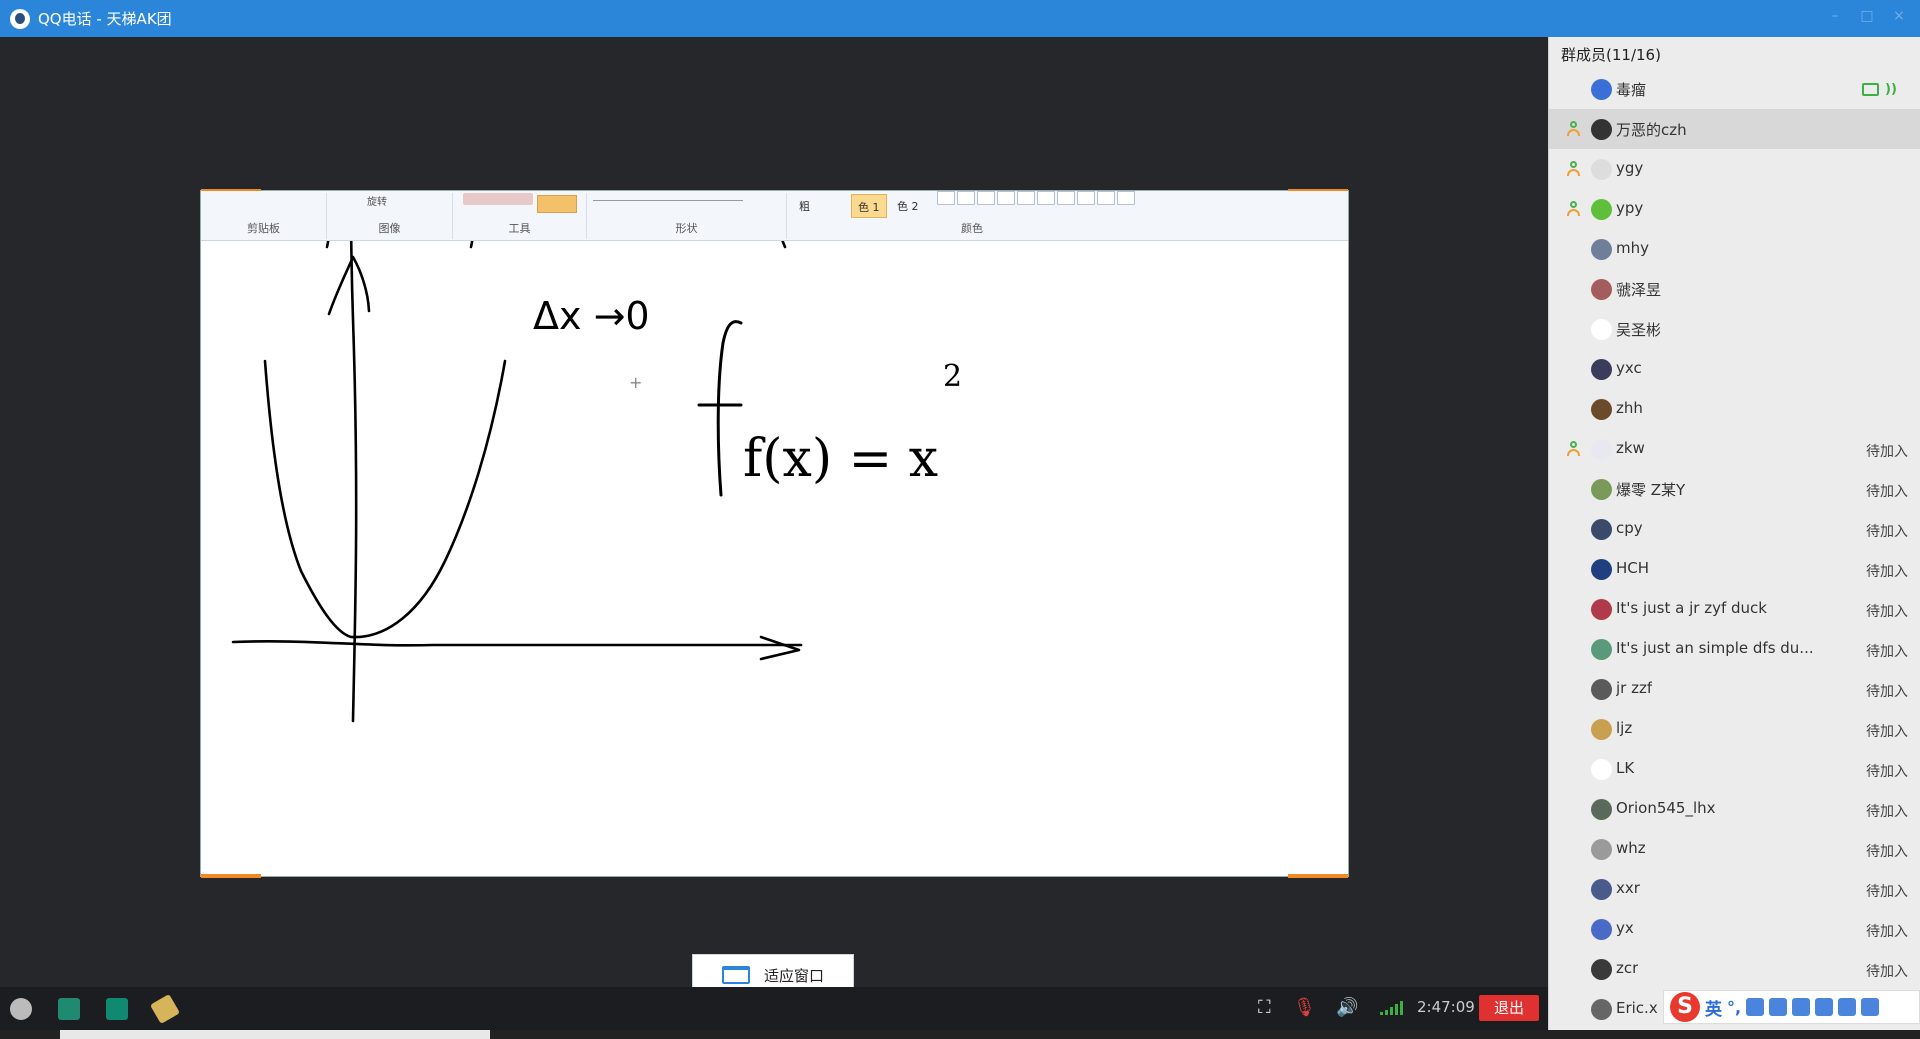 This screenshot has height=1039, width=1920. I want to click on member-row: zcr 待加入, so click(1734, 969).